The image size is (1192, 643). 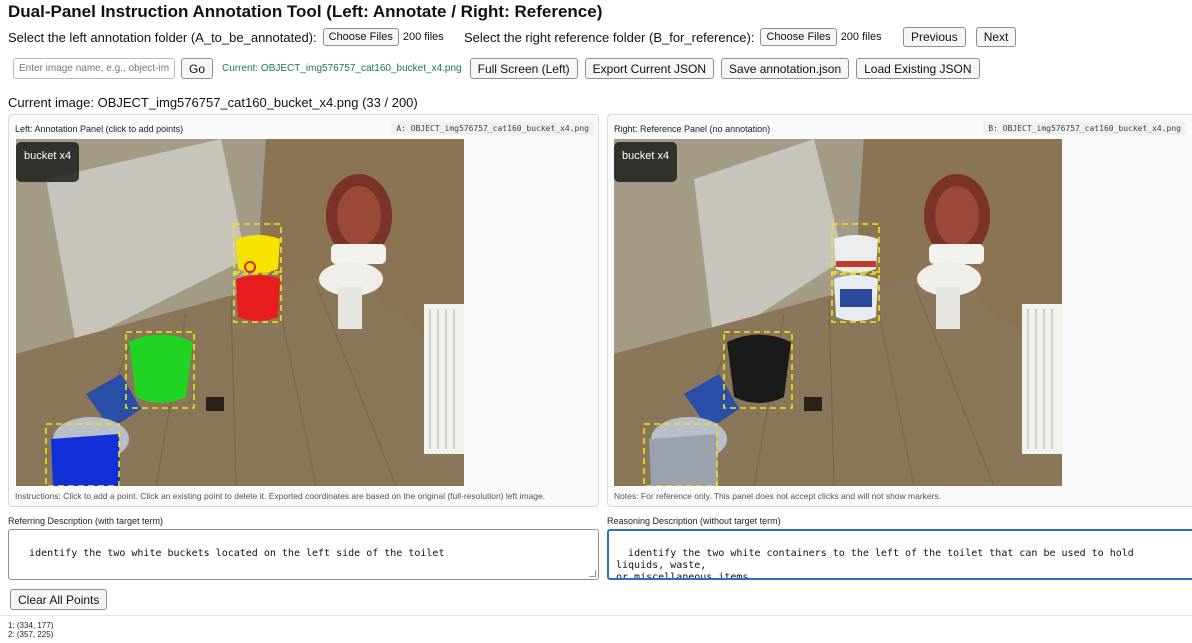 I want to click on blue-bucket-mask, so click(x=85, y=460).